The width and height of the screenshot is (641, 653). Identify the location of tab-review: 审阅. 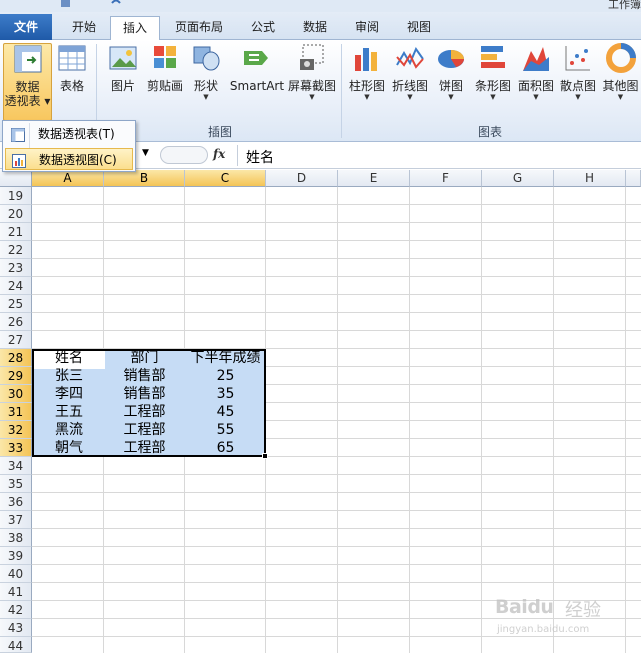
(367, 28).